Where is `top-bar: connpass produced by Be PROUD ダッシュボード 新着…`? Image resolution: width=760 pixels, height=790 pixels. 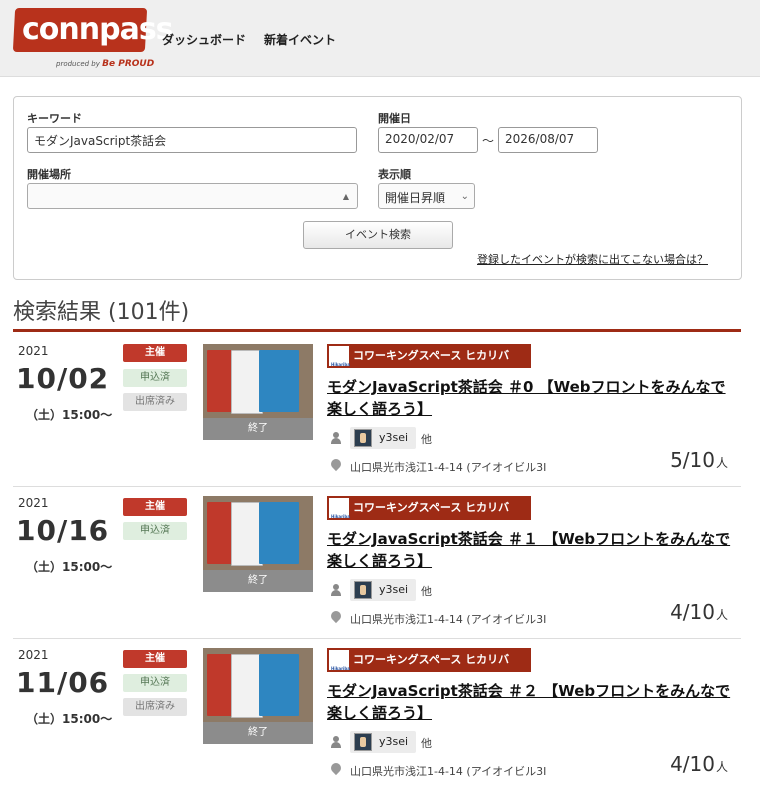 top-bar: connpass produced by Be PROUD ダッシュボード 新着… is located at coordinates (380, 38).